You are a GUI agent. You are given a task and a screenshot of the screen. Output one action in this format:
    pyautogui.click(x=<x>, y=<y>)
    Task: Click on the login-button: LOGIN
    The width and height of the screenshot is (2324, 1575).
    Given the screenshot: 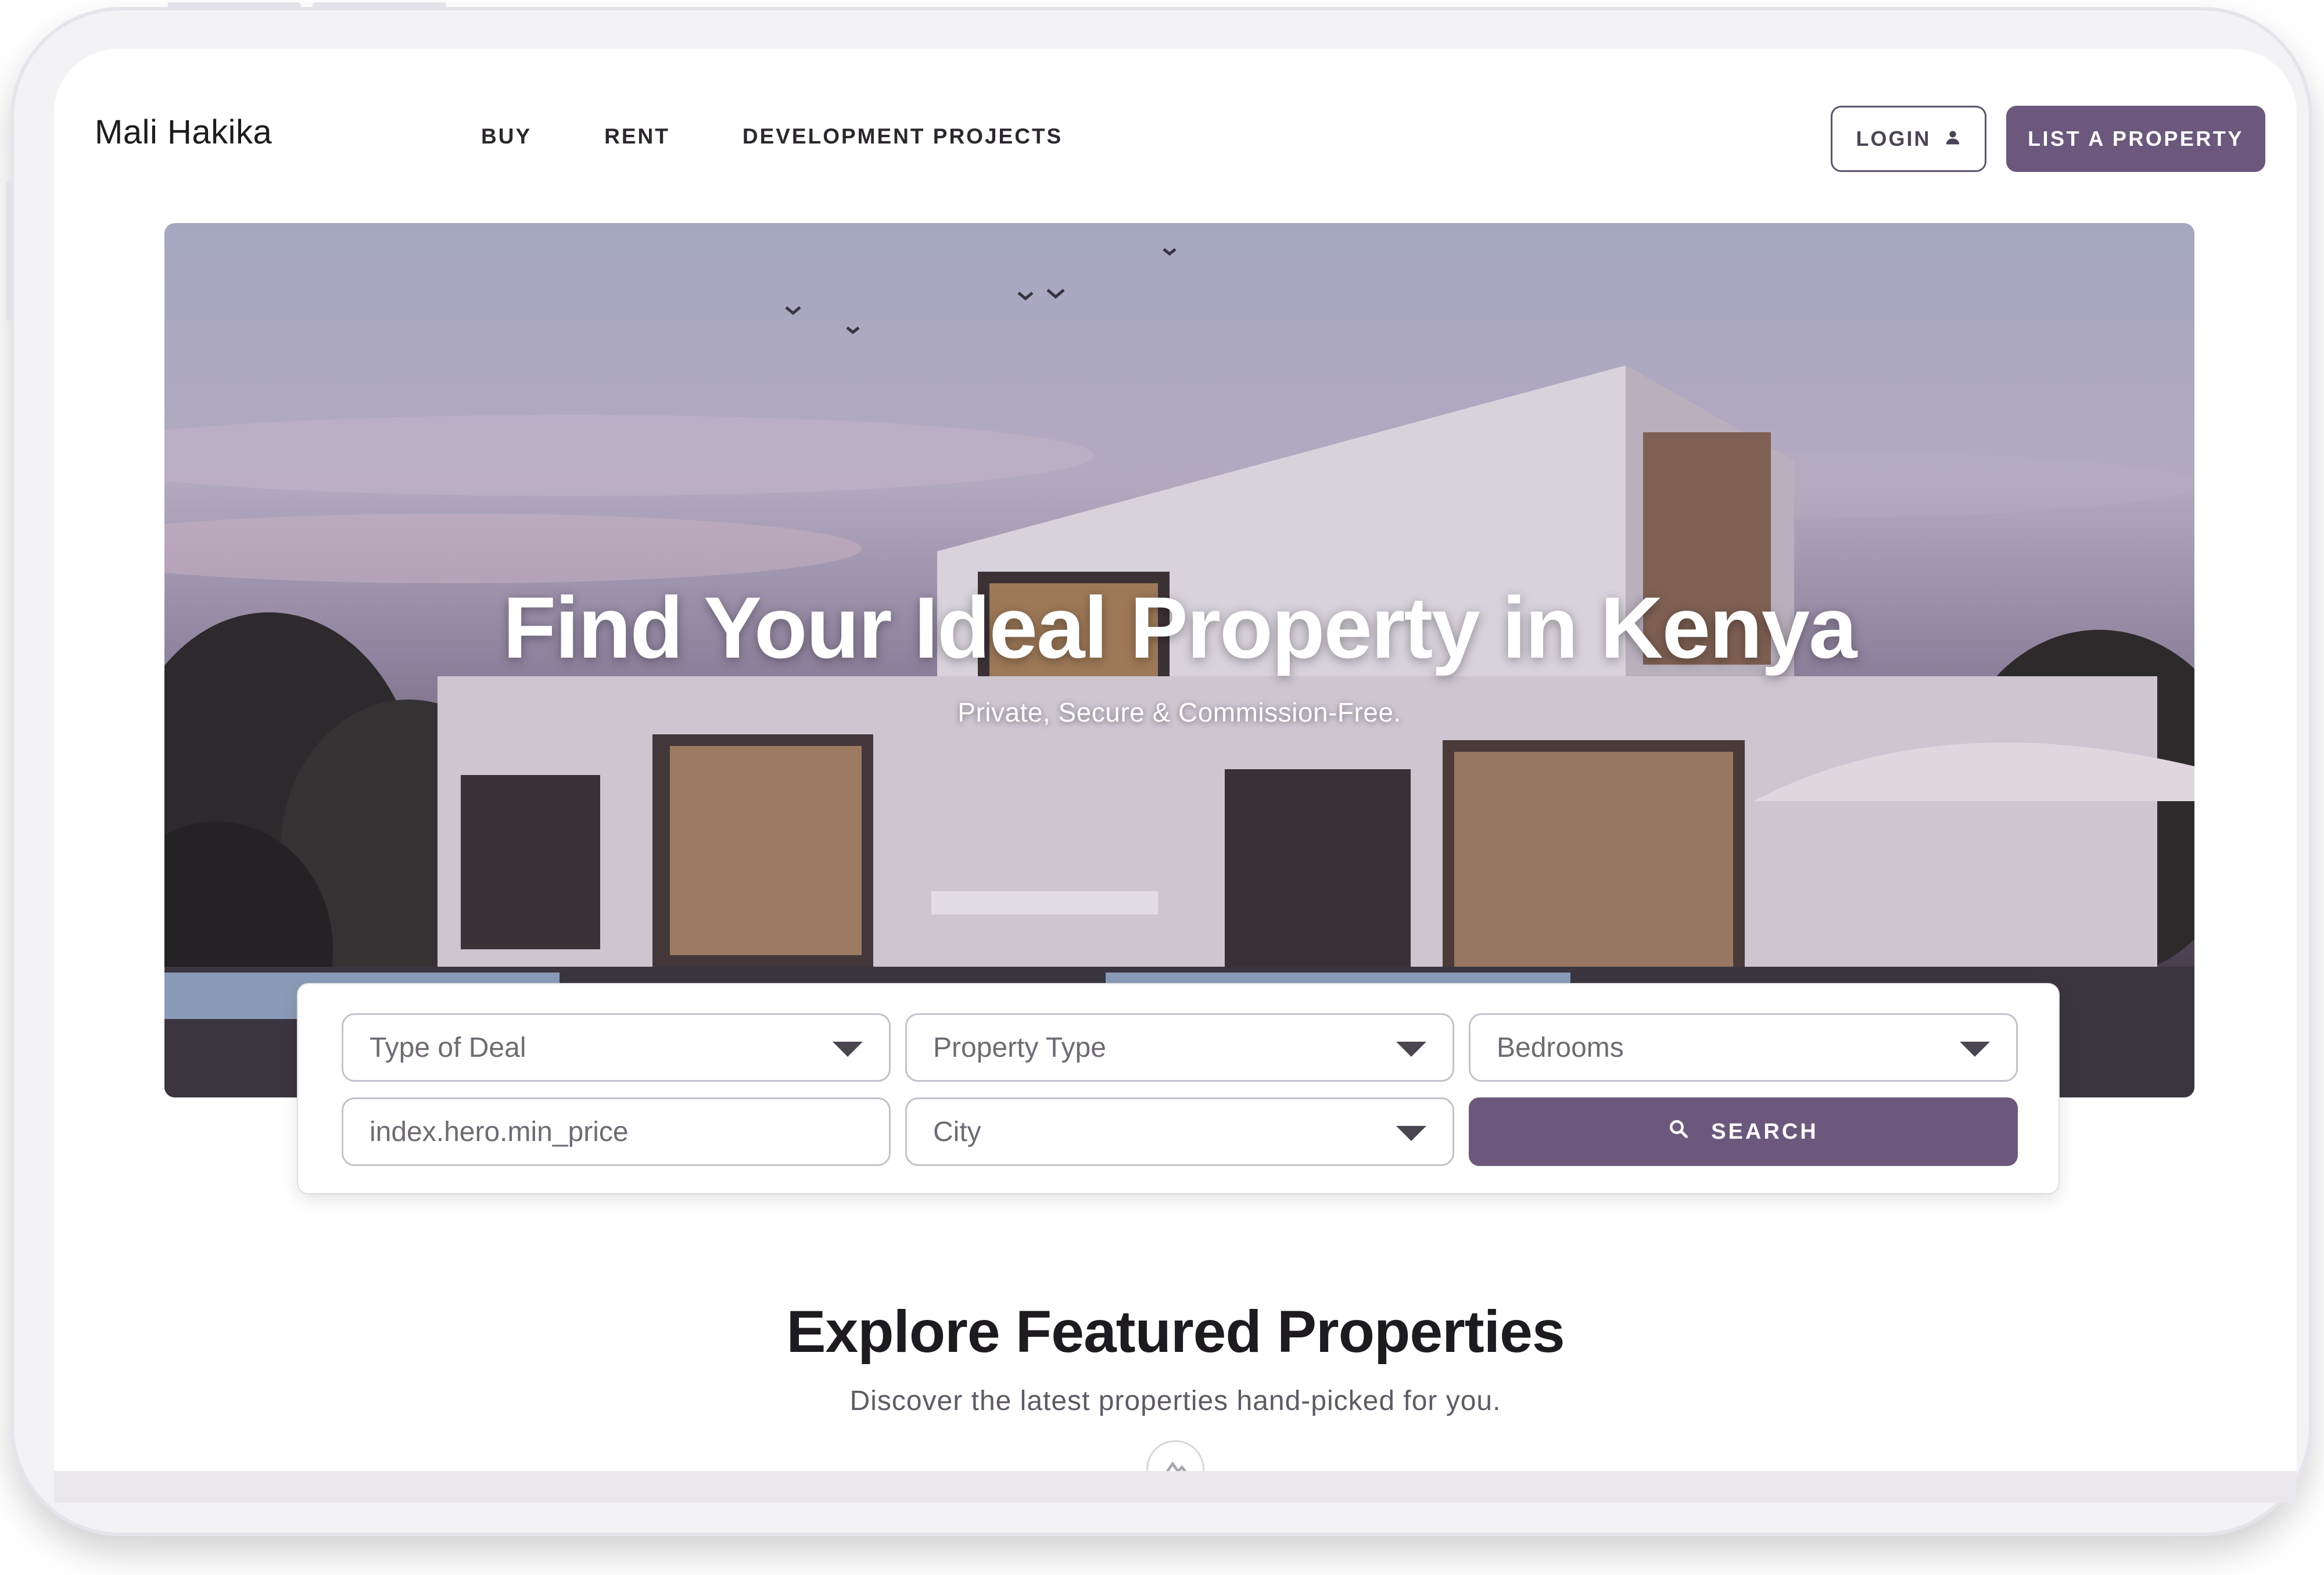 What is the action you would take?
    pyautogui.click(x=1908, y=139)
    